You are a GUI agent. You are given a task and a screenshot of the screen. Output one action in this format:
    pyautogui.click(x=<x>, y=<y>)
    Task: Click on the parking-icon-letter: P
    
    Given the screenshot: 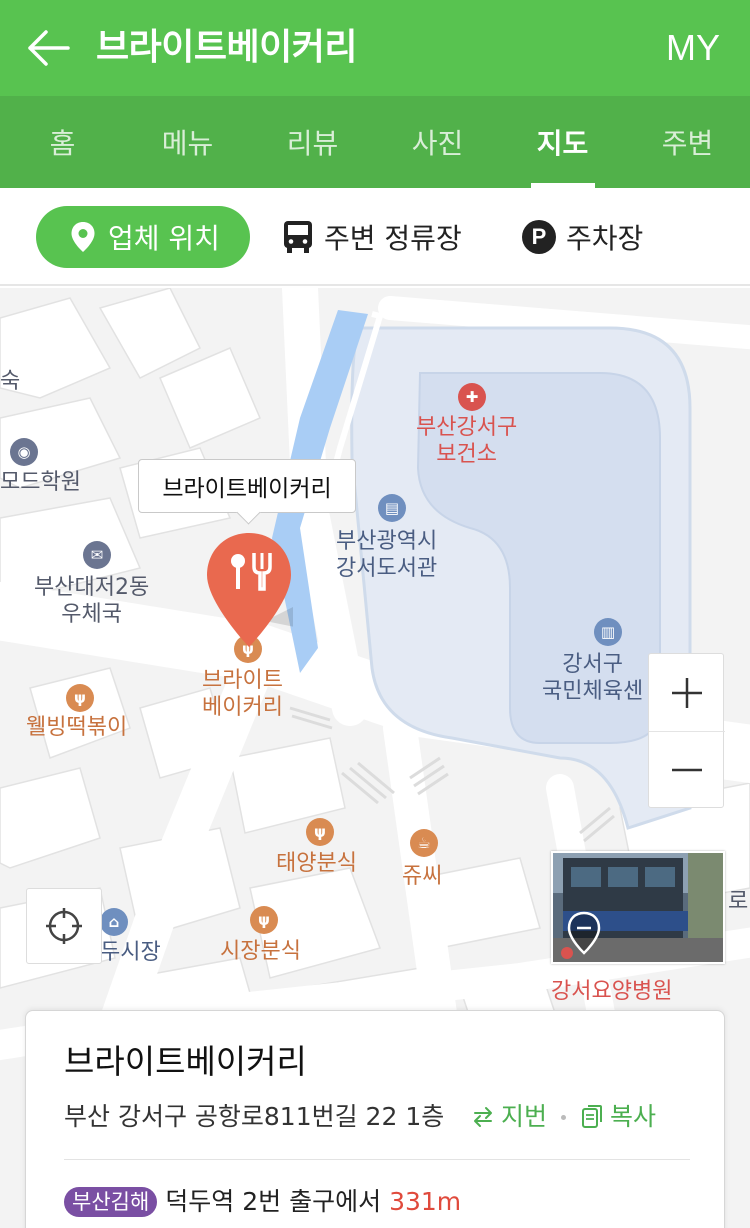 What is the action you would take?
    pyautogui.click(x=539, y=237)
    